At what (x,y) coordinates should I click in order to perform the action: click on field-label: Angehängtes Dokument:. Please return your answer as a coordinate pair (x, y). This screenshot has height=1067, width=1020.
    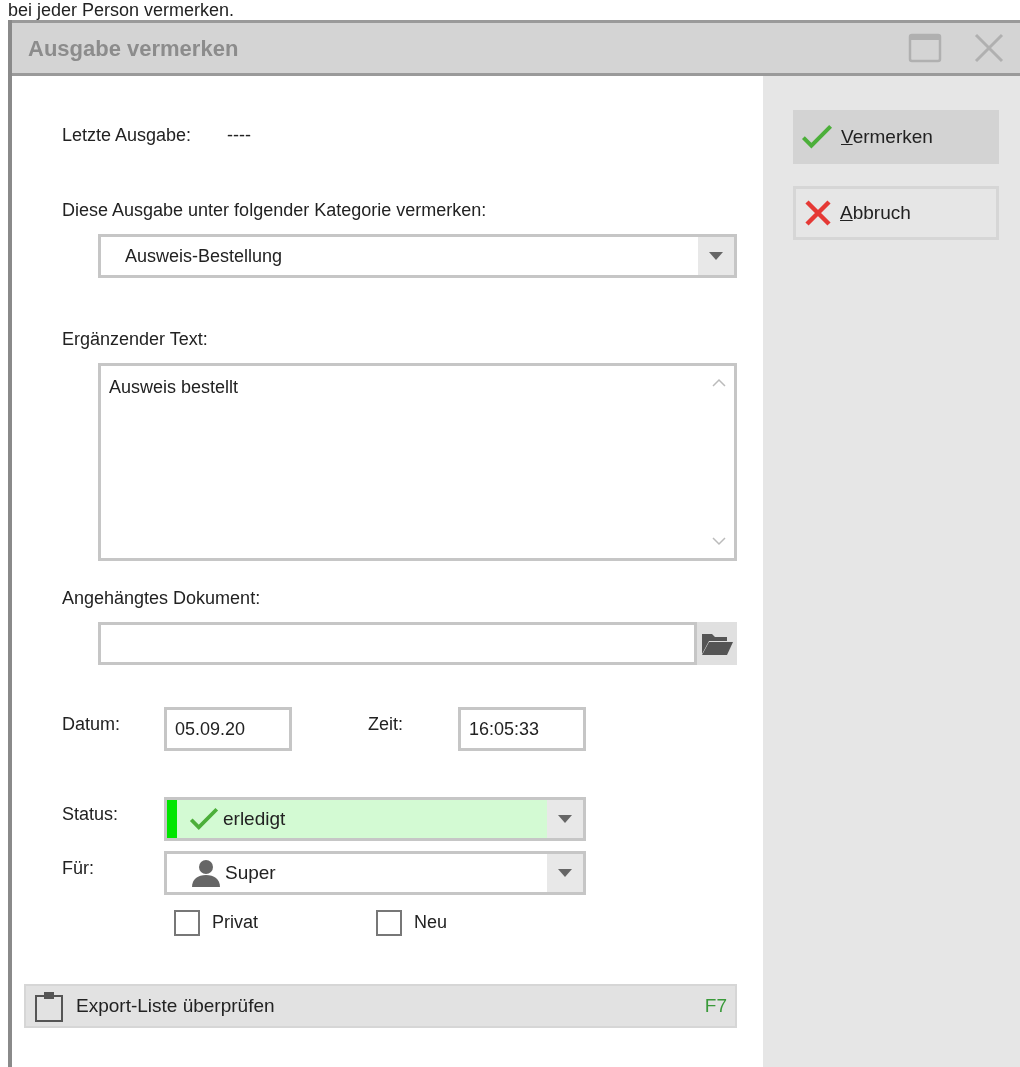
    Looking at the image, I should click on (162, 598).